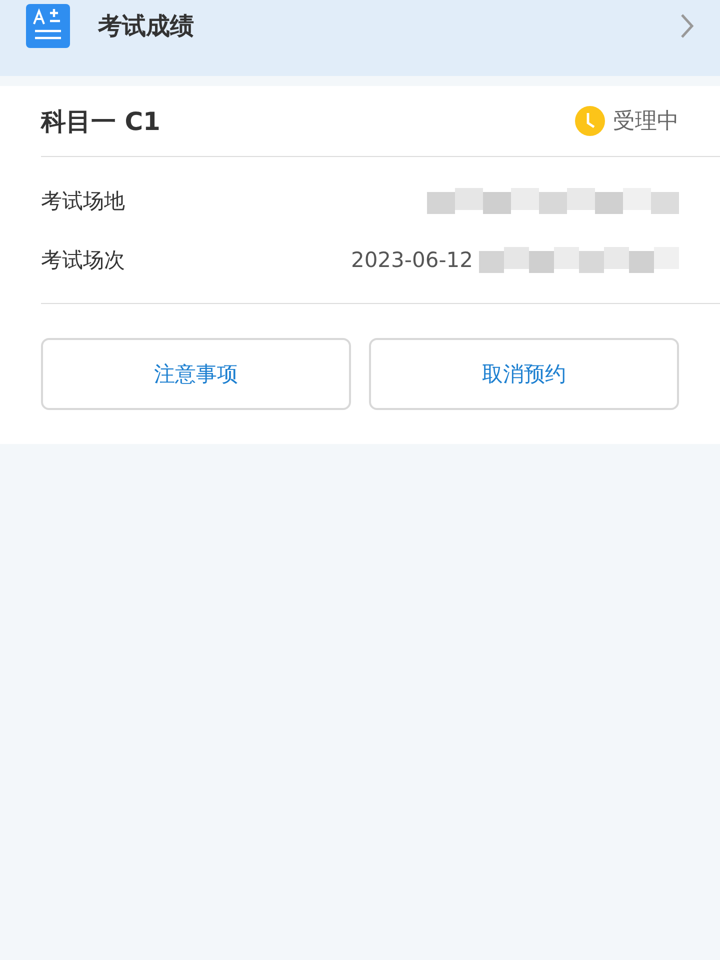 This screenshot has width=720, height=960. Describe the element at coordinates (83, 260) in the screenshot. I see `field-label: 考试场次` at that location.